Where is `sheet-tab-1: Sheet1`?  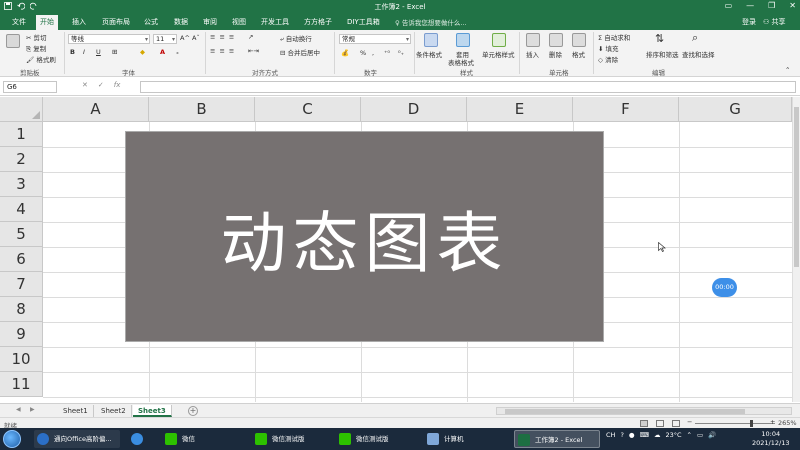
sheet-tab-1: Sheet1 is located at coordinates (76, 411).